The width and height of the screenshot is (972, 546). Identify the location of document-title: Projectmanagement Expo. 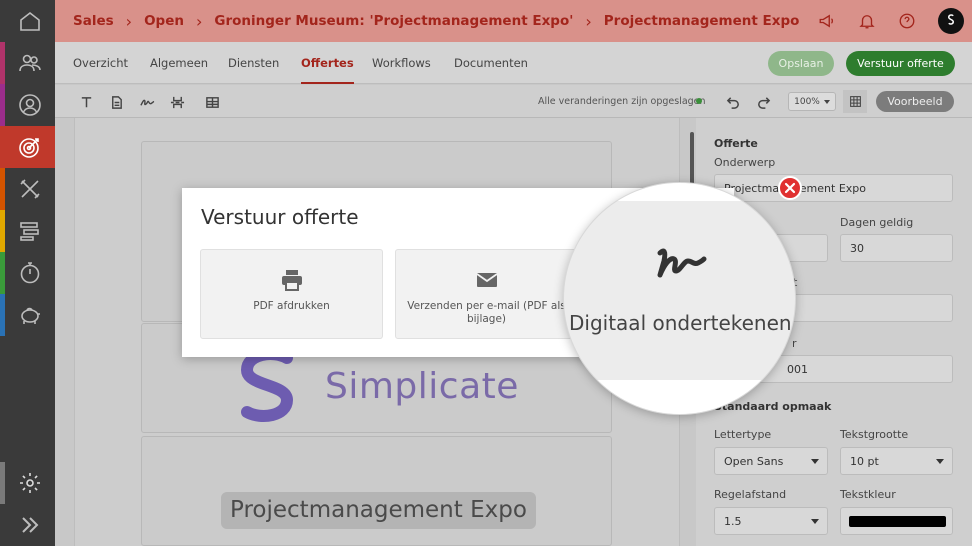
(378, 510).